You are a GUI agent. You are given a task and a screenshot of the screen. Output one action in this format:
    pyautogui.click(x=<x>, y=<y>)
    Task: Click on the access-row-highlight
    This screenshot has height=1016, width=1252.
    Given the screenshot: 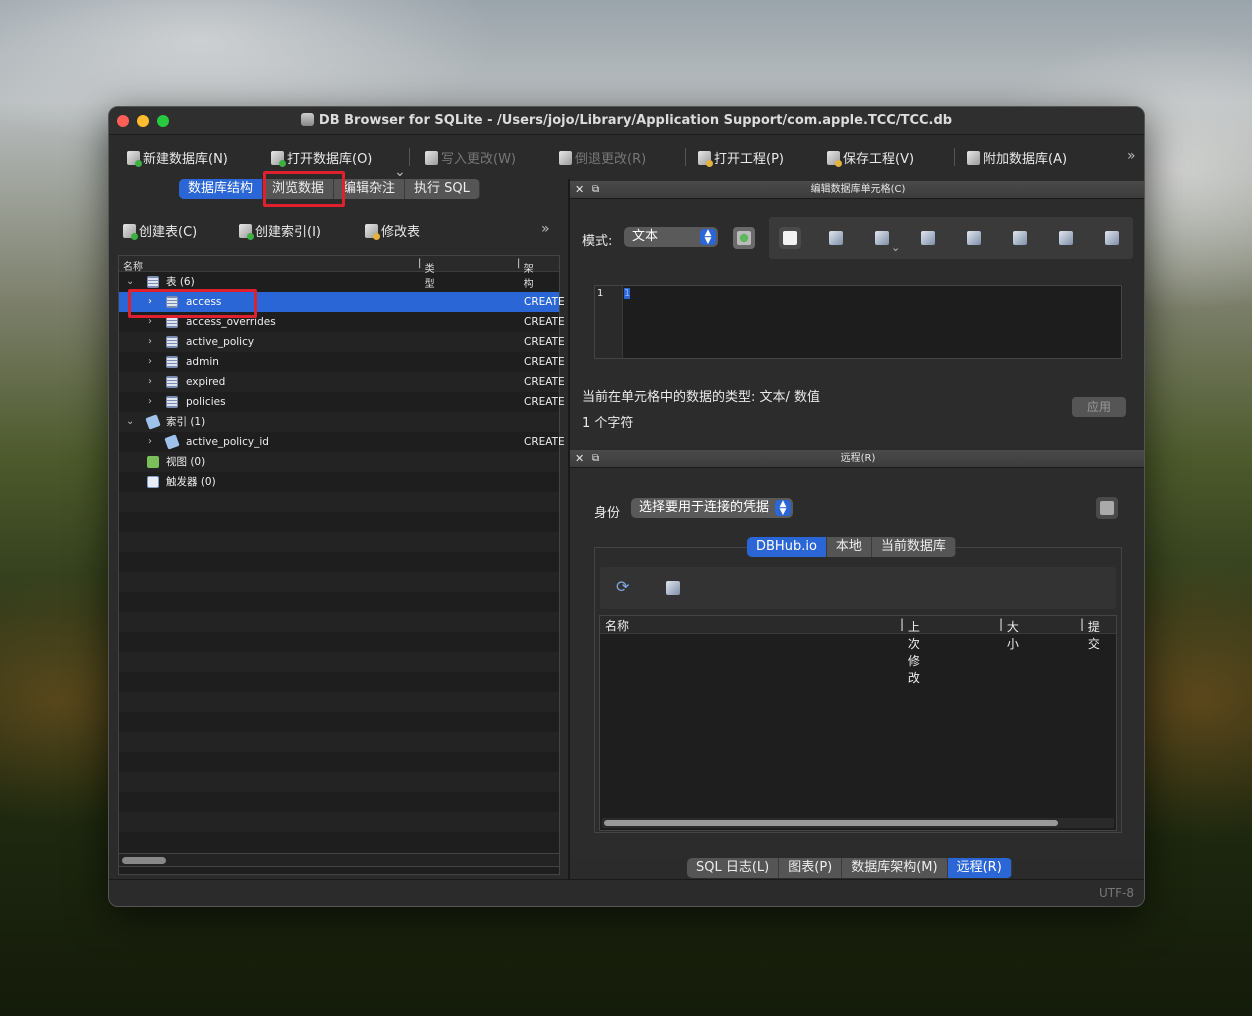 What is the action you would take?
    pyautogui.click(x=192, y=303)
    